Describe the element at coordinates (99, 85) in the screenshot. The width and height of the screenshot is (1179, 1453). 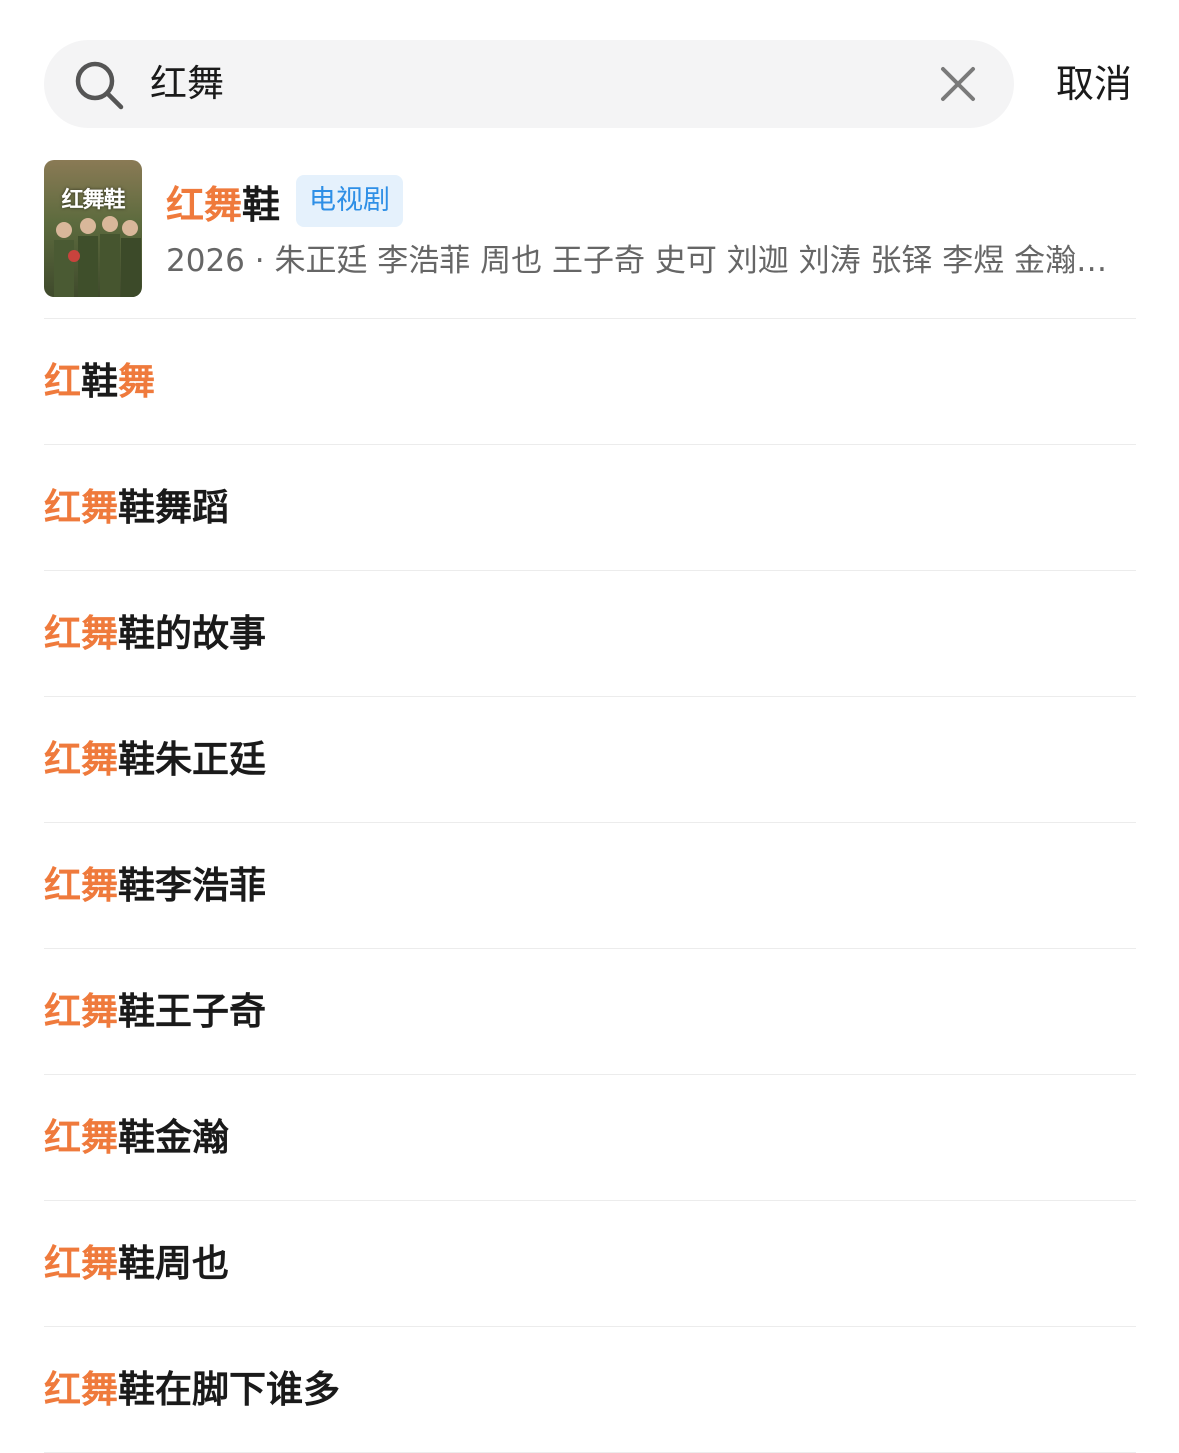
I see `search-icon` at that location.